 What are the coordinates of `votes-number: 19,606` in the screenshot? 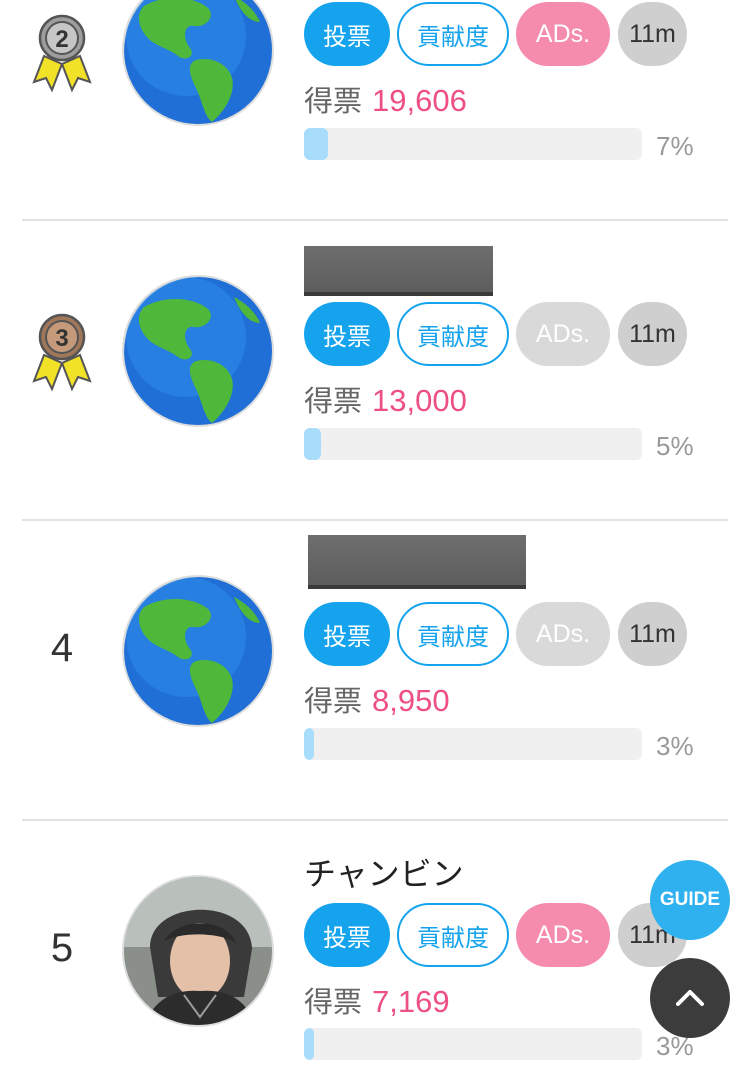 It's located at (419, 100).